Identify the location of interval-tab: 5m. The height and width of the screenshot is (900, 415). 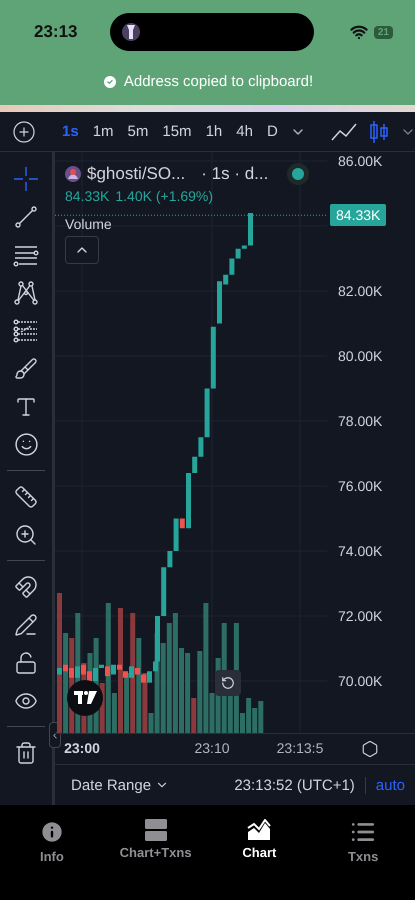
(138, 131).